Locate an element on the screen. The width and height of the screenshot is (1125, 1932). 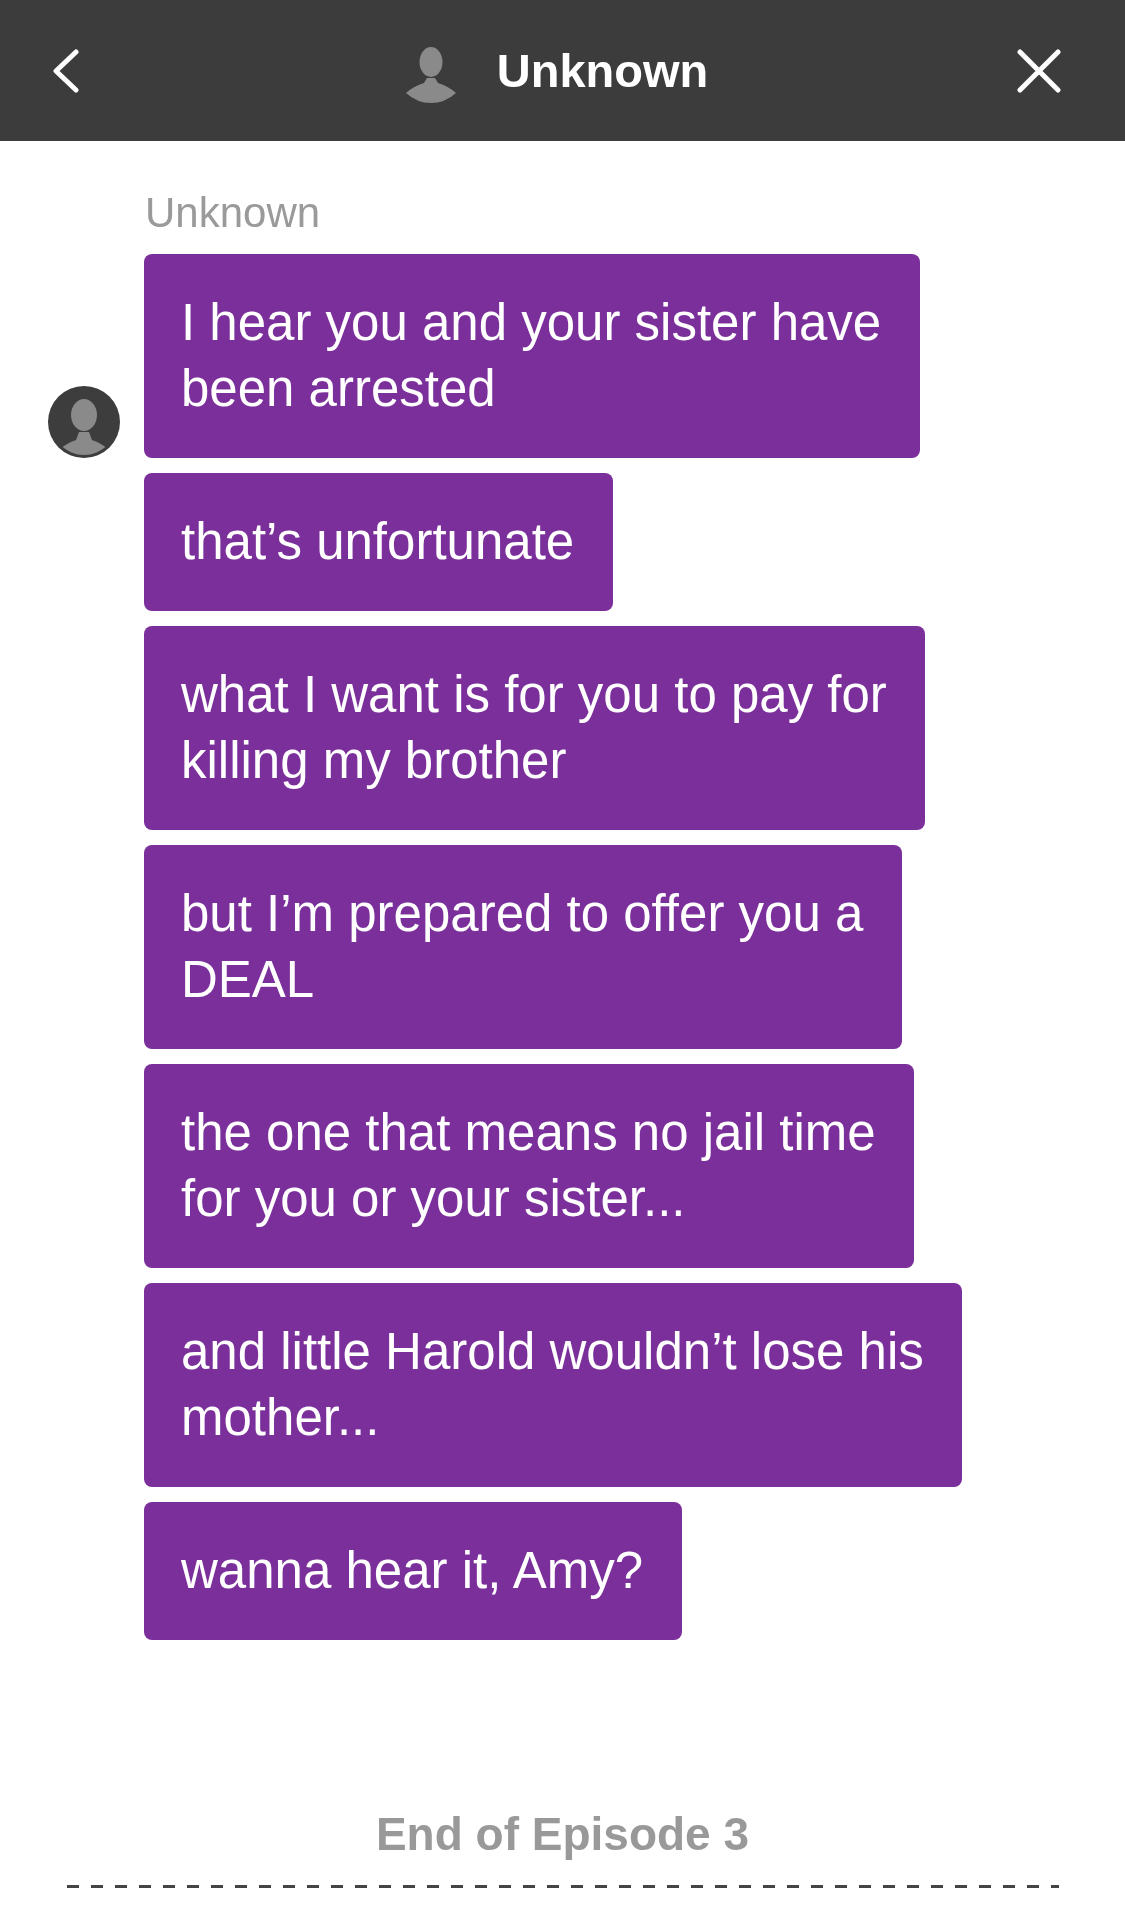
close-icon is located at coordinates (1039, 70).